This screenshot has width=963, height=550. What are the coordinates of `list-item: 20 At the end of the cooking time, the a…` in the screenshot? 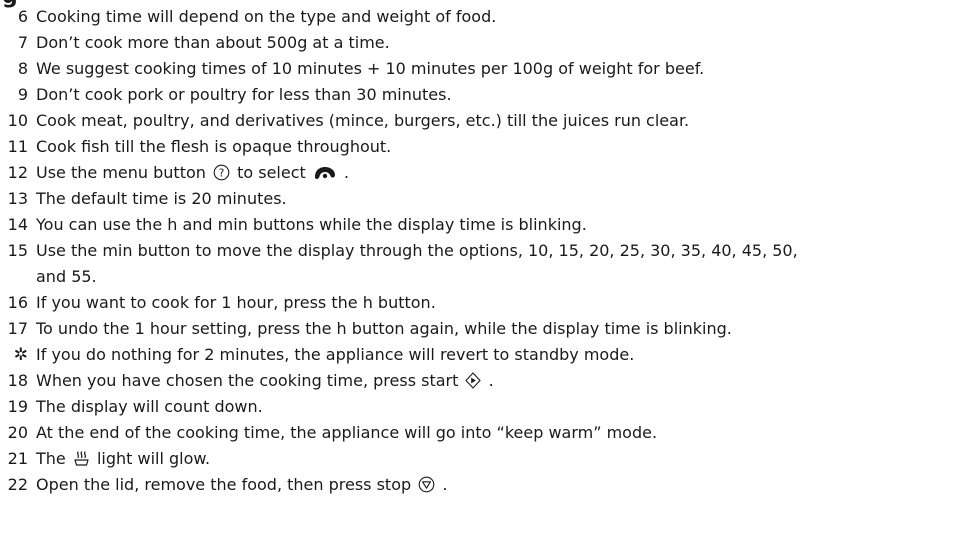 It's located at (481, 433).